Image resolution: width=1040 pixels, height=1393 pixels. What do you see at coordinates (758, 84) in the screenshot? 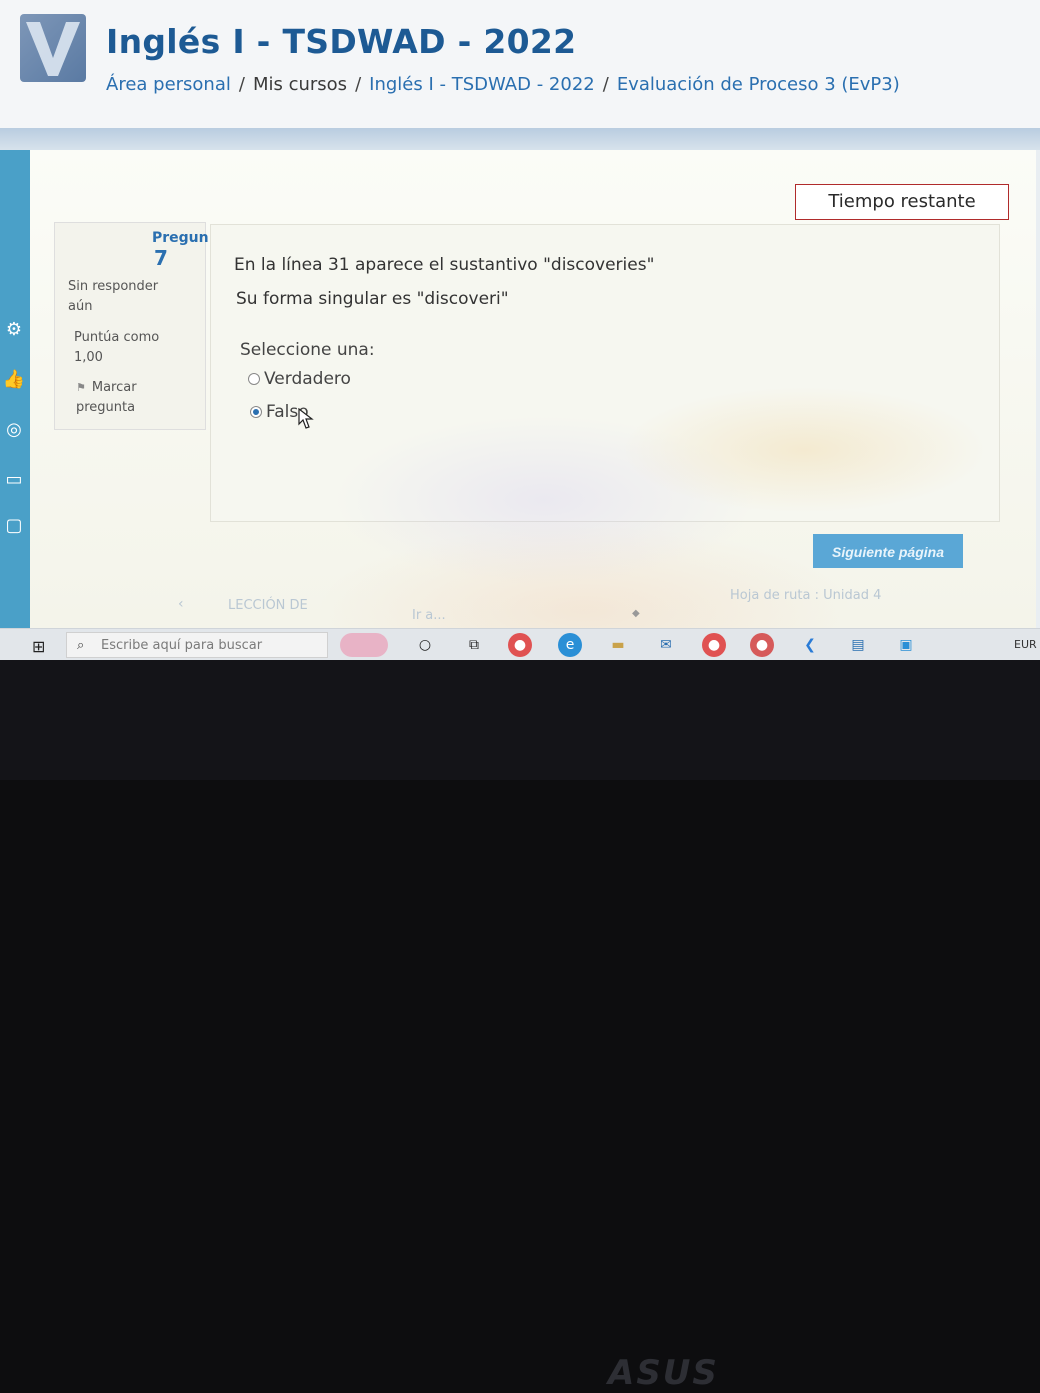
I see `breadcrumb-quiz: Evaluación de Proceso 3 (EvP3)` at bounding box center [758, 84].